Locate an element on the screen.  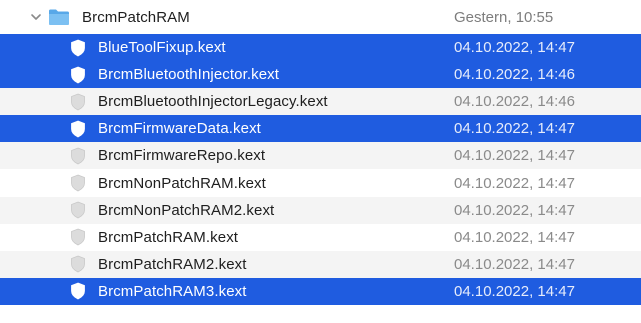
item-name: BrcmBluetoothInjectorLegacy.kext is located at coordinates (213, 102).